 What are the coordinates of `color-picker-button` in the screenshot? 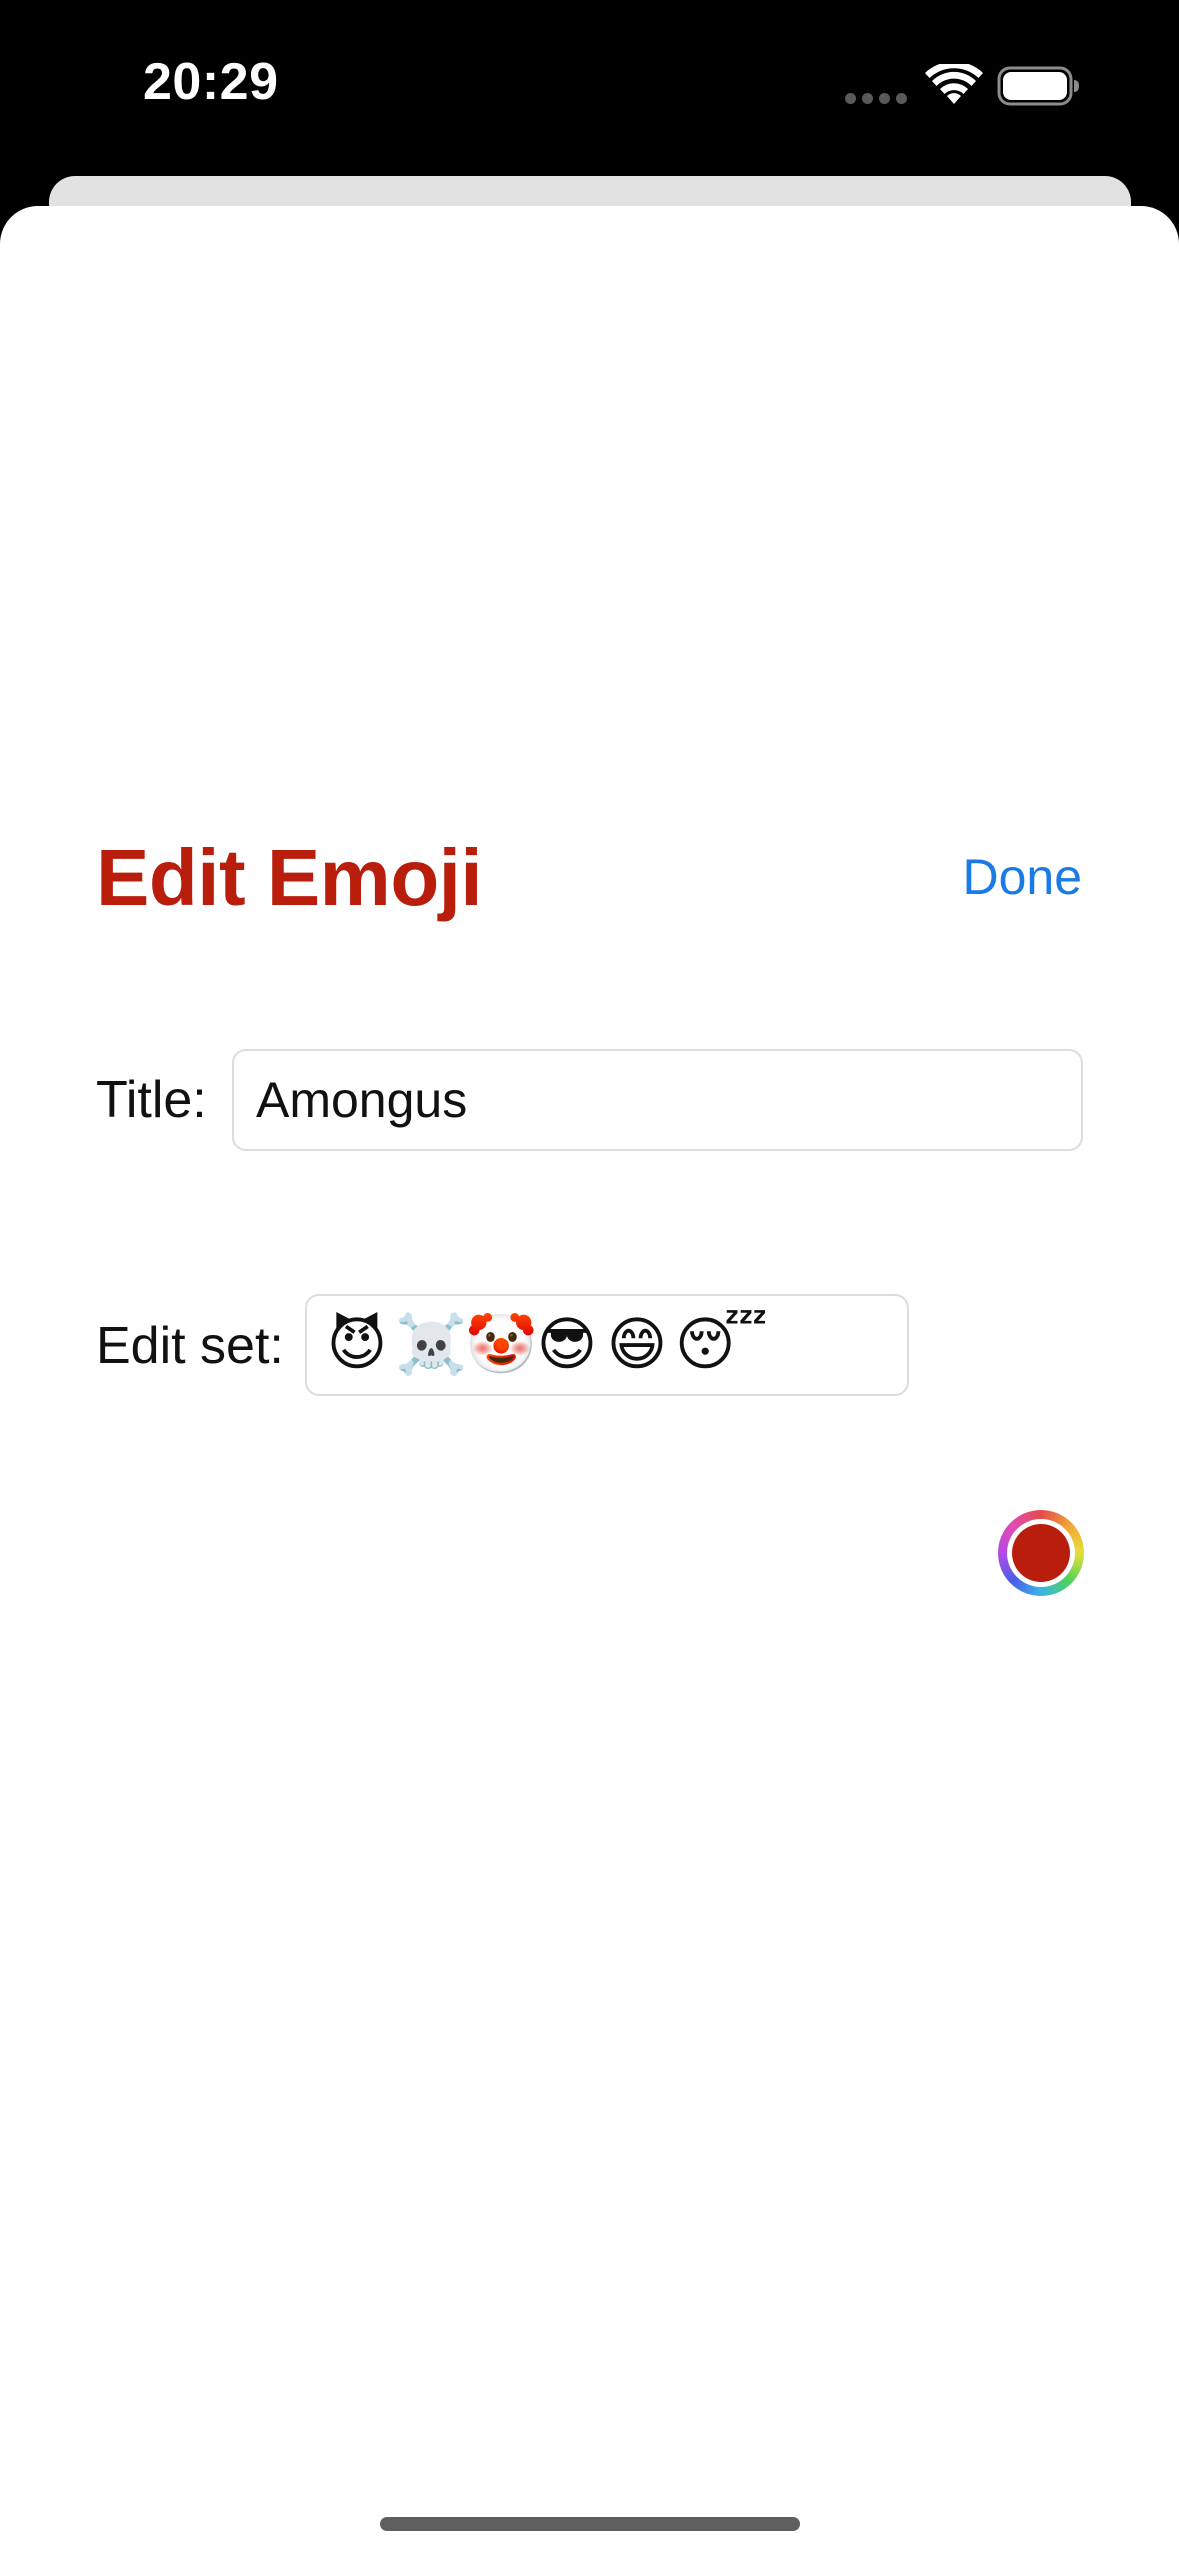 It's located at (1041, 1553).